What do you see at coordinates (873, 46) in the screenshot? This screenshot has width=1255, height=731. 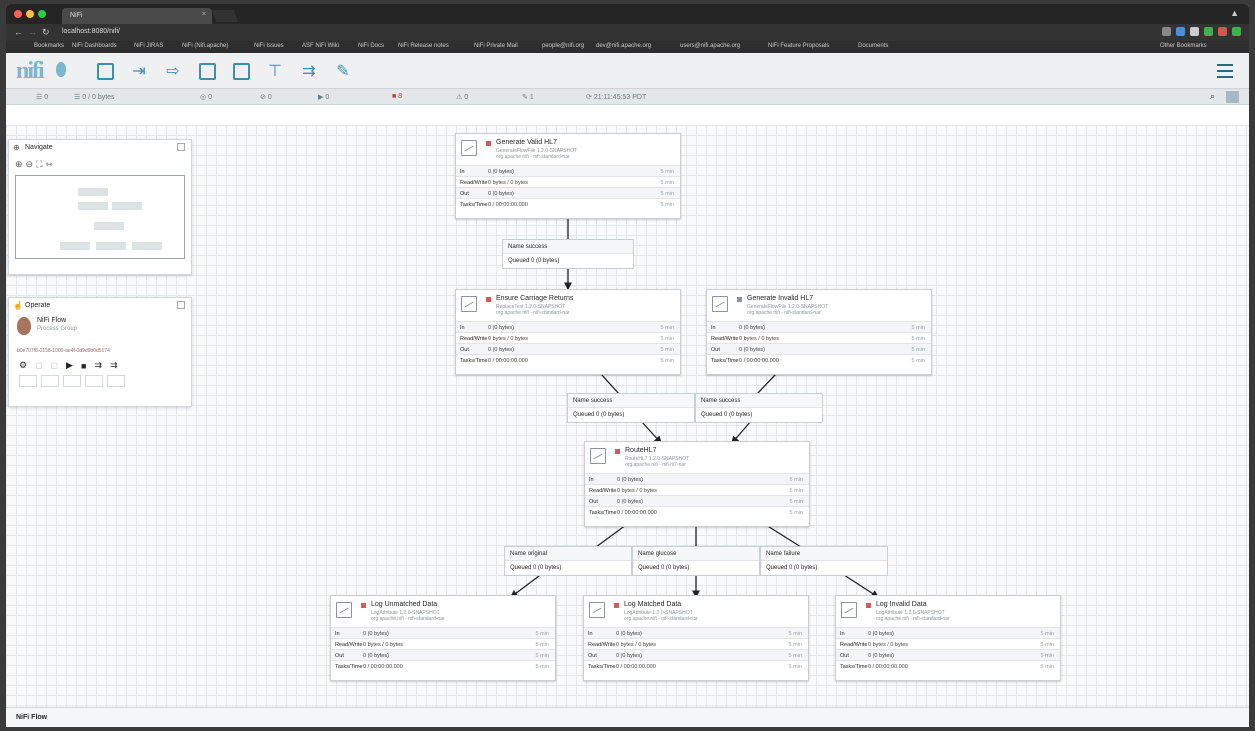 I see `bookmark-item: Documents` at bounding box center [873, 46].